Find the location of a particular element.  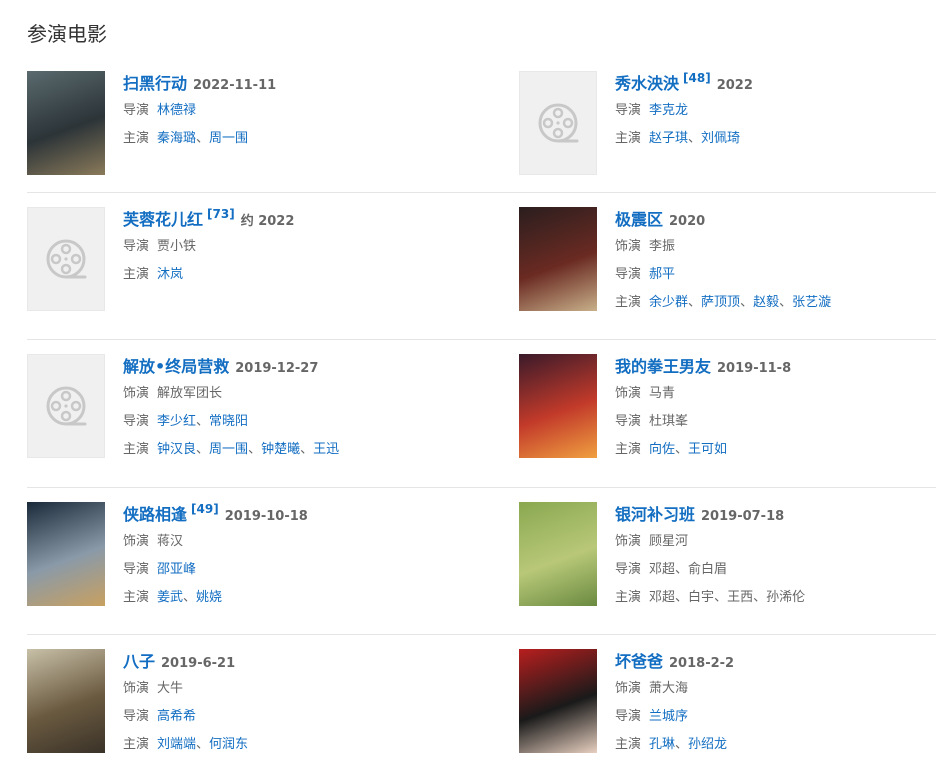

credit-line: 主演 秦海璐、周一围 is located at coordinates (288, 139).